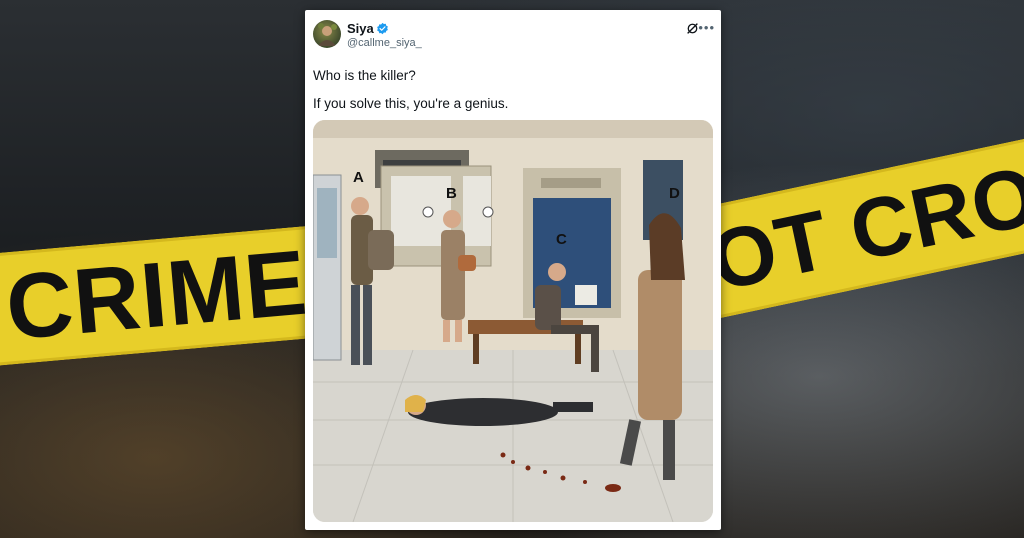 The height and width of the screenshot is (538, 1024). Describe the element at coordinates (358, 177) in the screenshot. I see `label-a: A` at that location.